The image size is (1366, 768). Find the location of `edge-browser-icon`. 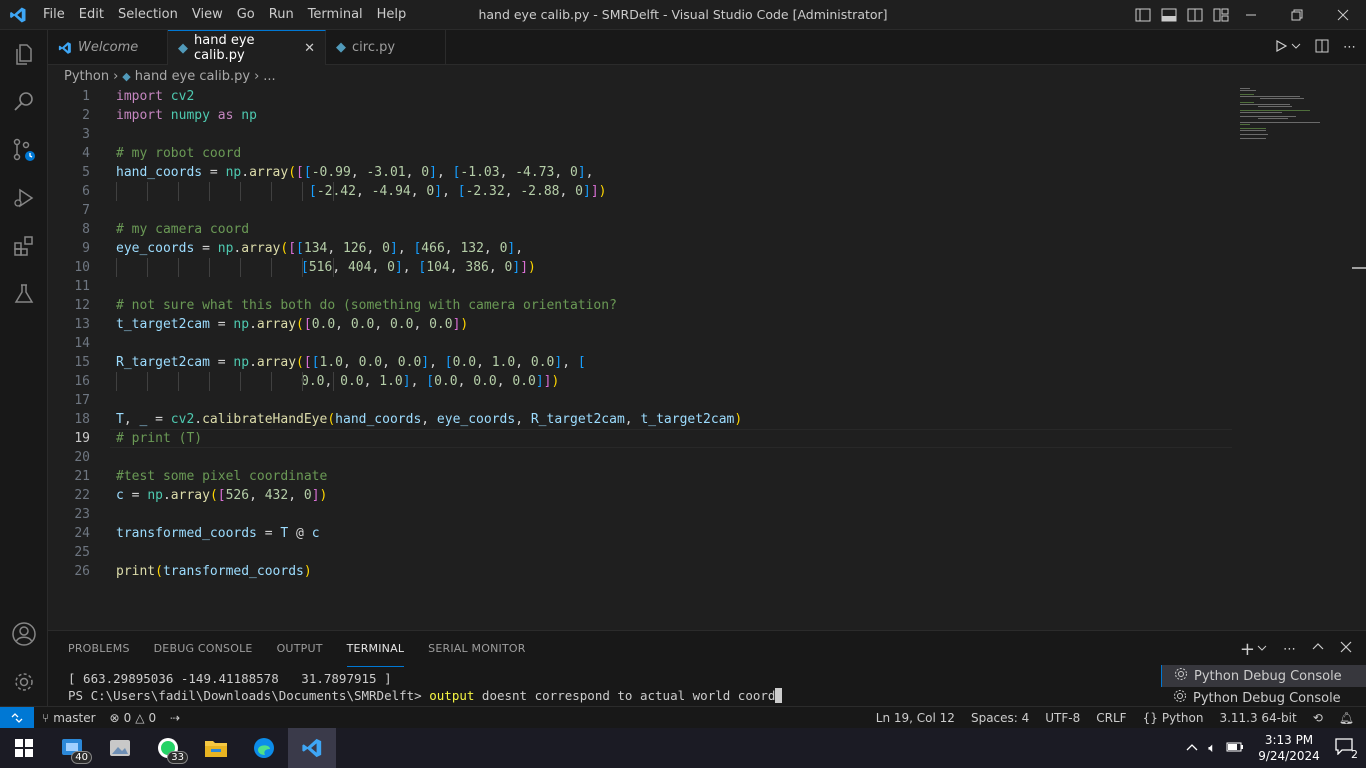

edge-browser-icon is located at coordinates (264, 748).